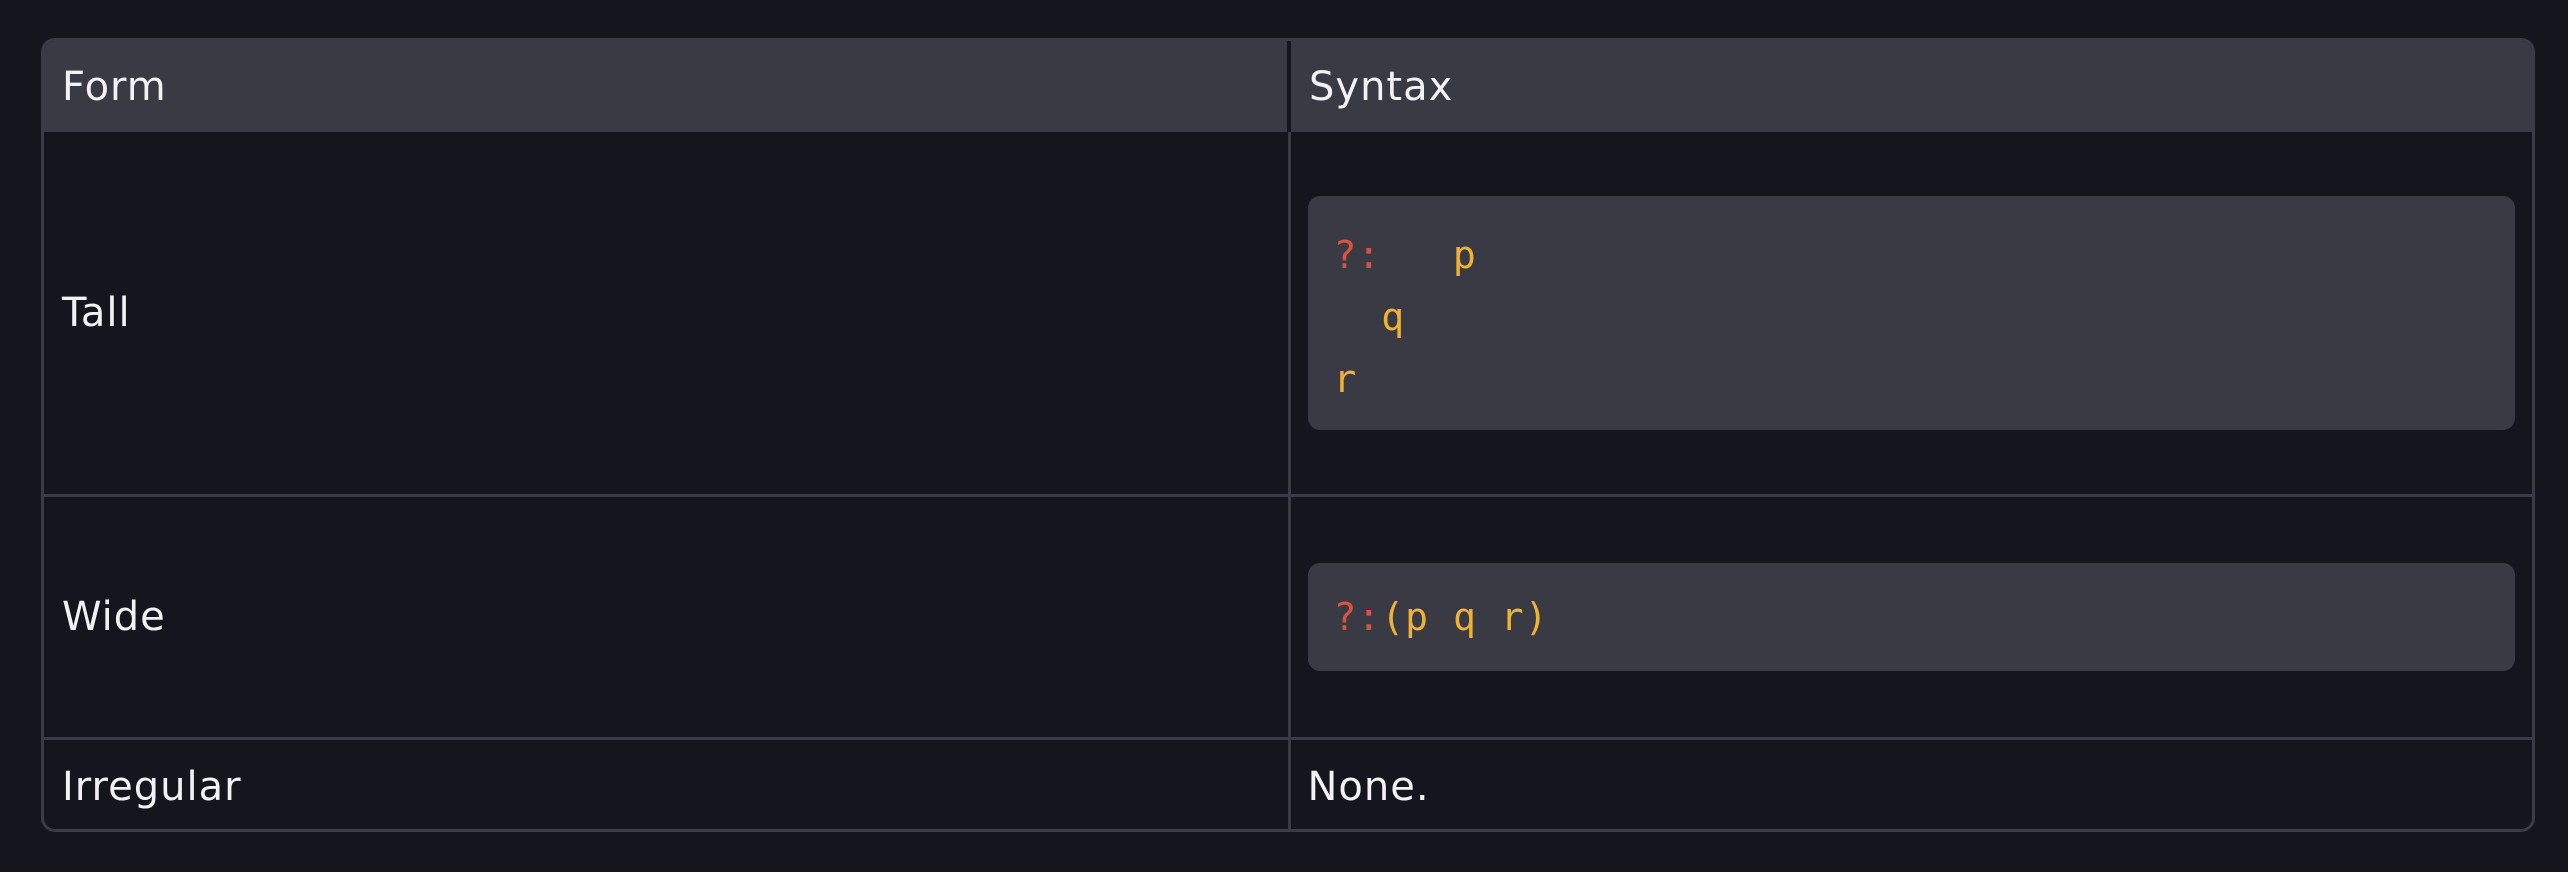 The width and height of the screenshot is (2568, 872). I want to click on form-cell-wide: Wide, so click(667, 615).